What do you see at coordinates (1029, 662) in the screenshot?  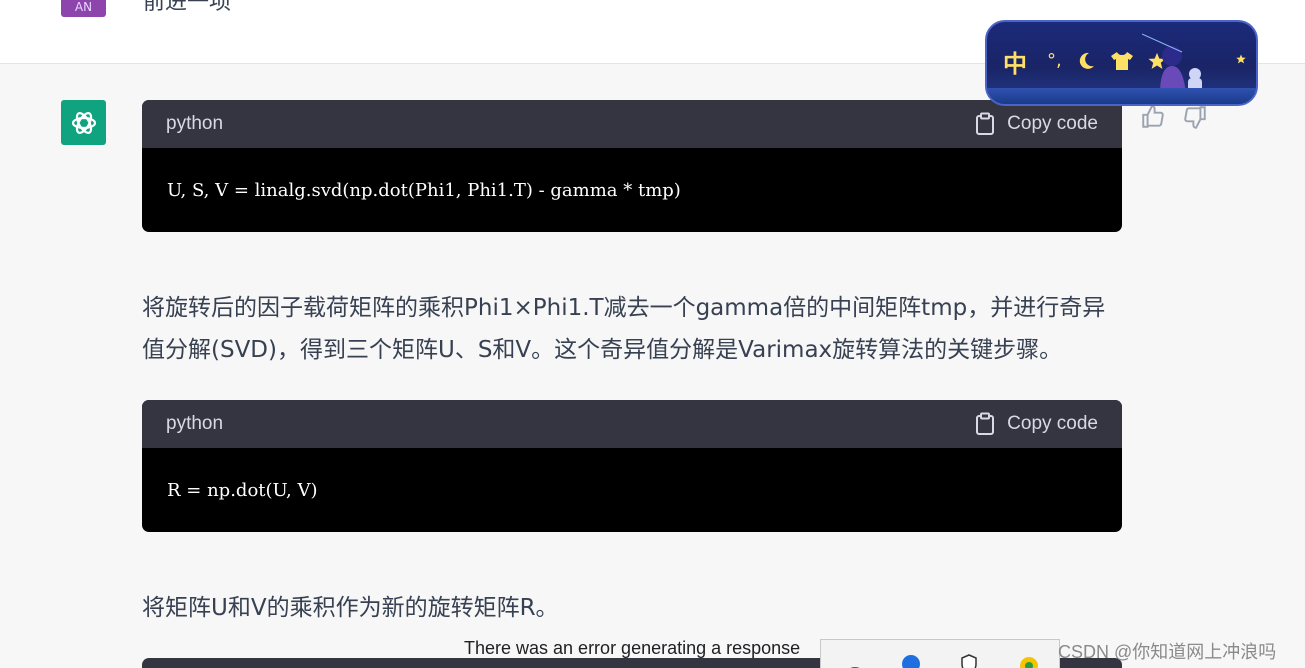 I see `app-icon` at bounding box center [1029, 662].